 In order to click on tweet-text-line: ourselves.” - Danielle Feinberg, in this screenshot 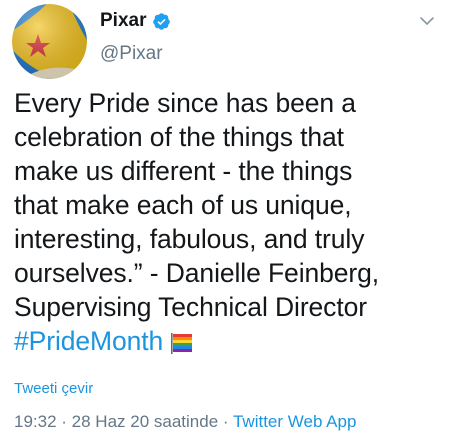, I will do `click(197, 273)`.